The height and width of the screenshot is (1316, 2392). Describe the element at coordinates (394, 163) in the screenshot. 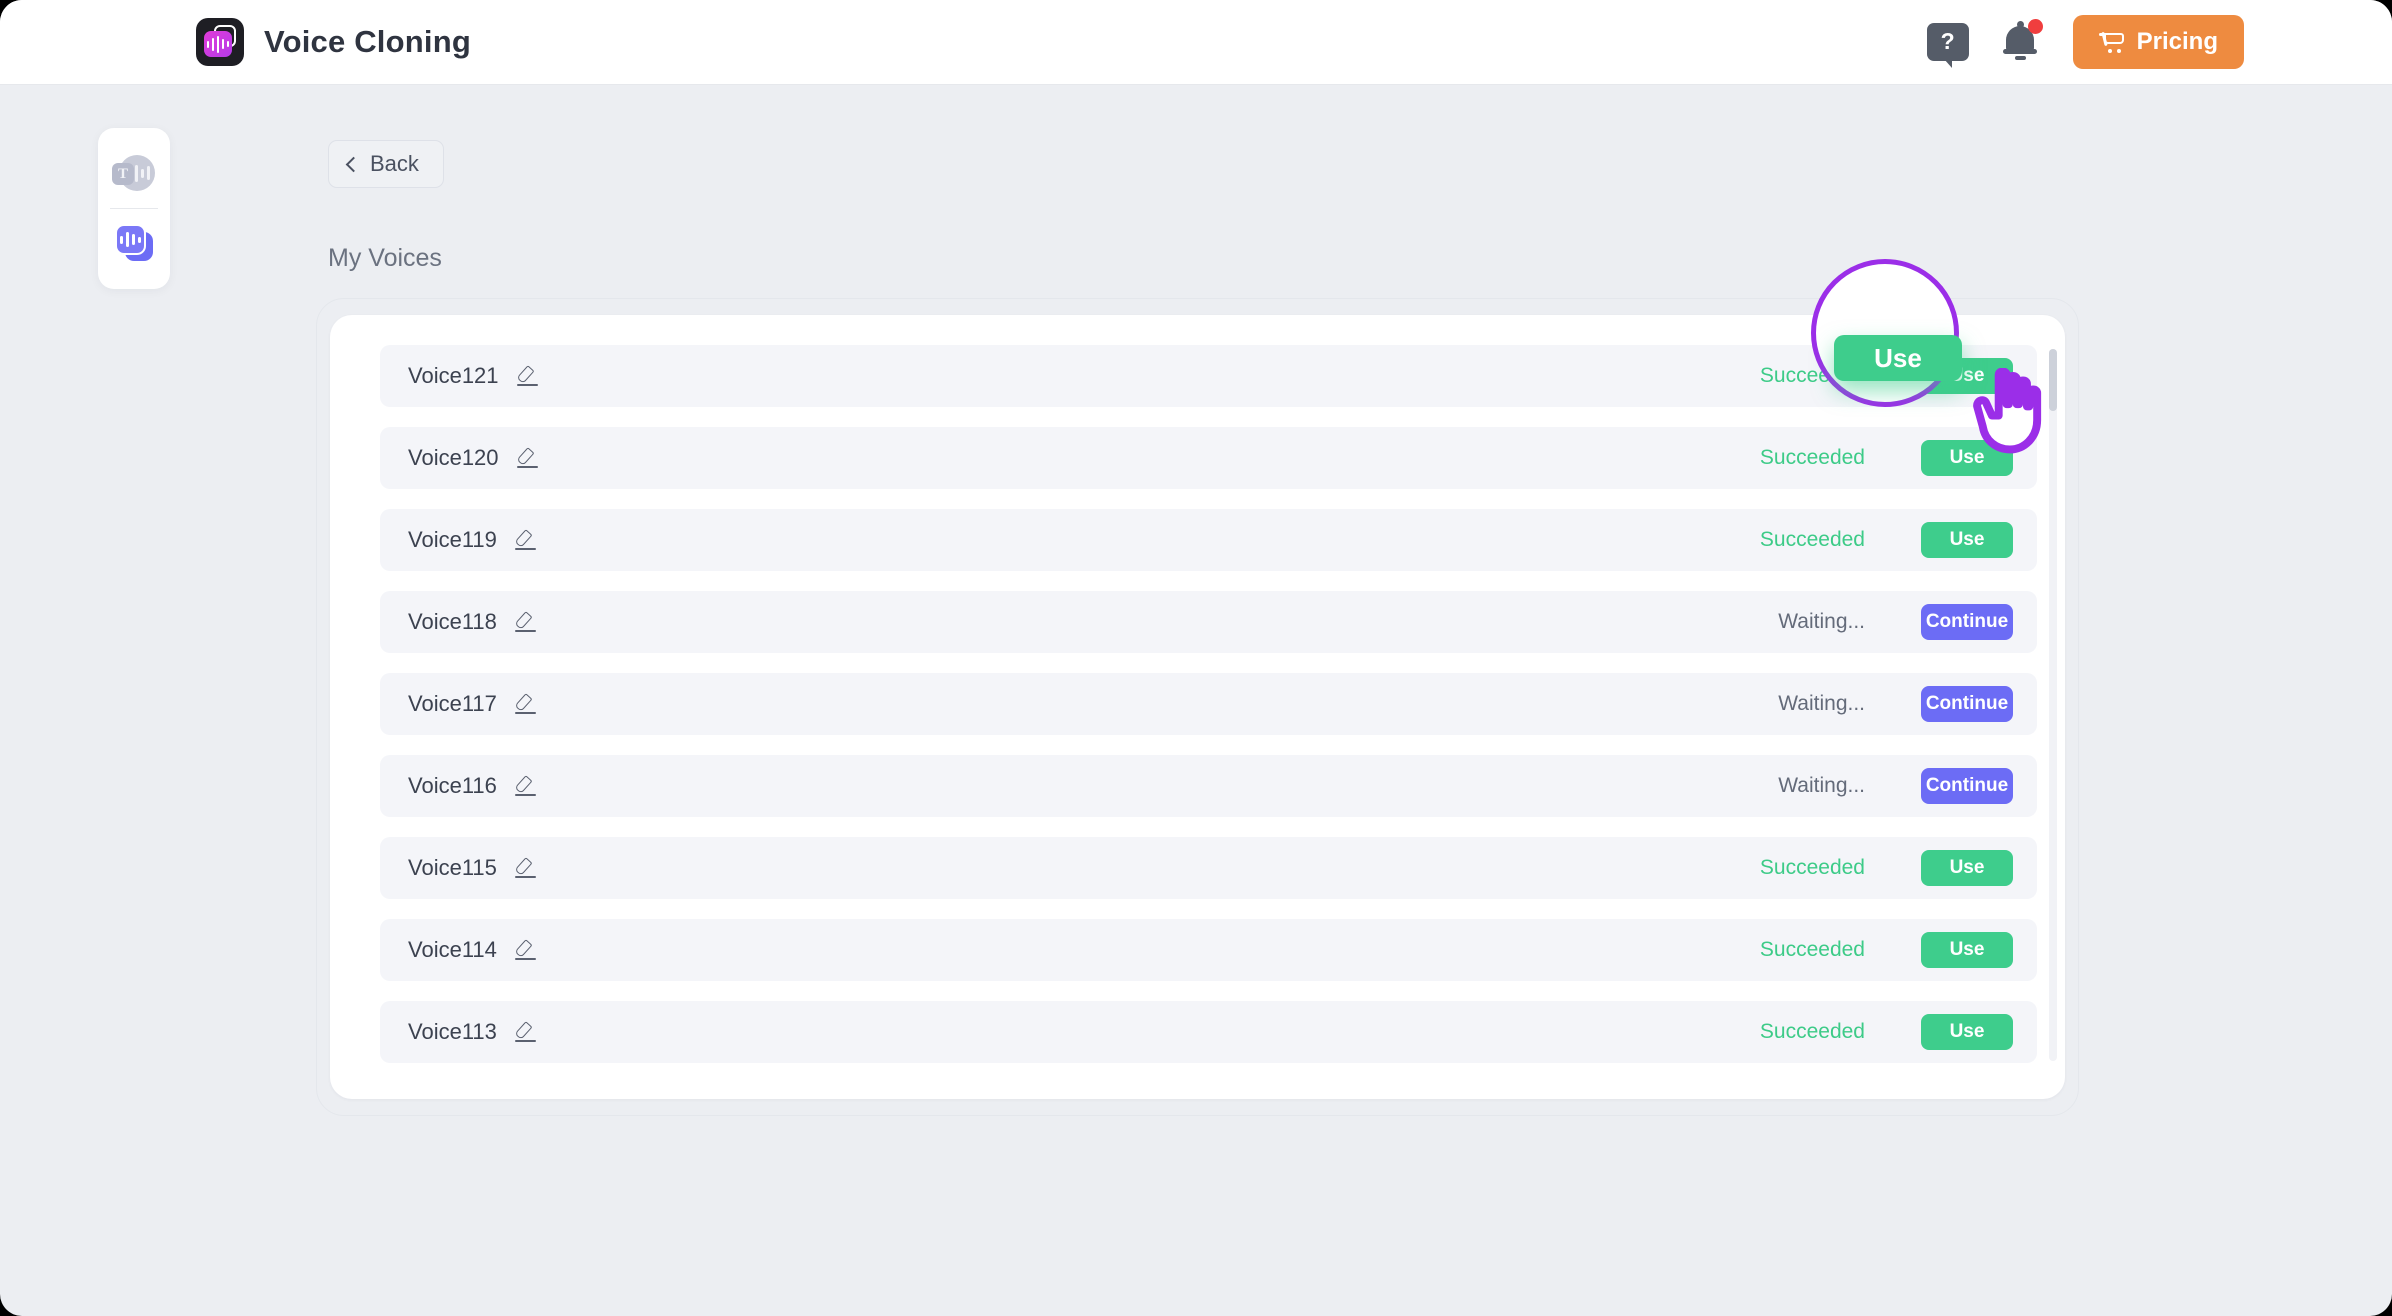

I see `back-button-label: Back` at that location.